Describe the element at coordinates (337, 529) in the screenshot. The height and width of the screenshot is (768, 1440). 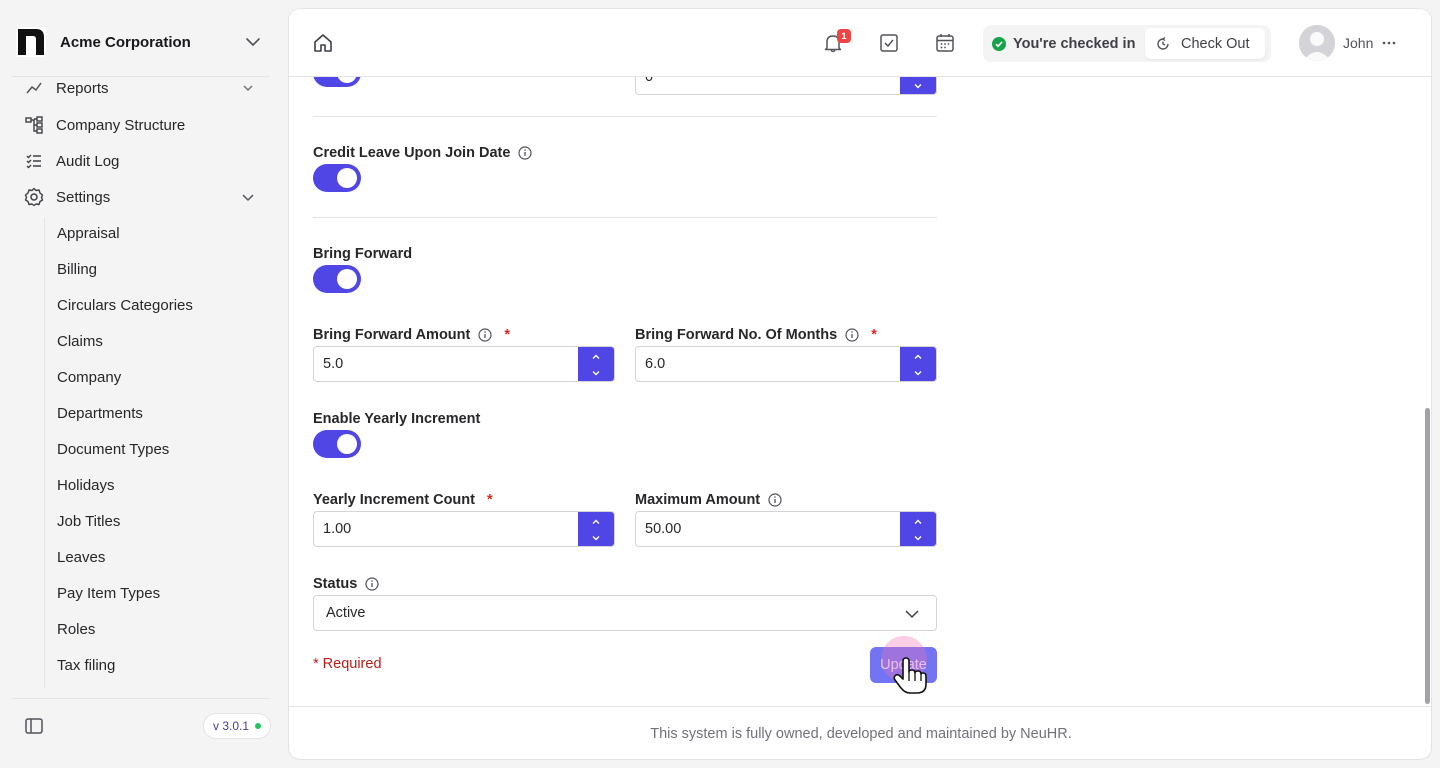
I see `input-value: 1.00` at that location.